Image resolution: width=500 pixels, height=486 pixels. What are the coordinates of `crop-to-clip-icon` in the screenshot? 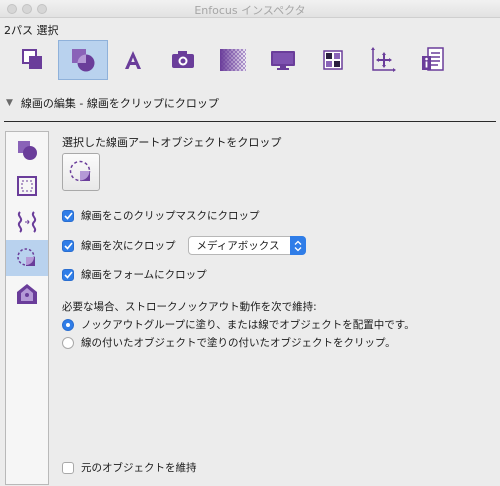 It's located at (26, 257).